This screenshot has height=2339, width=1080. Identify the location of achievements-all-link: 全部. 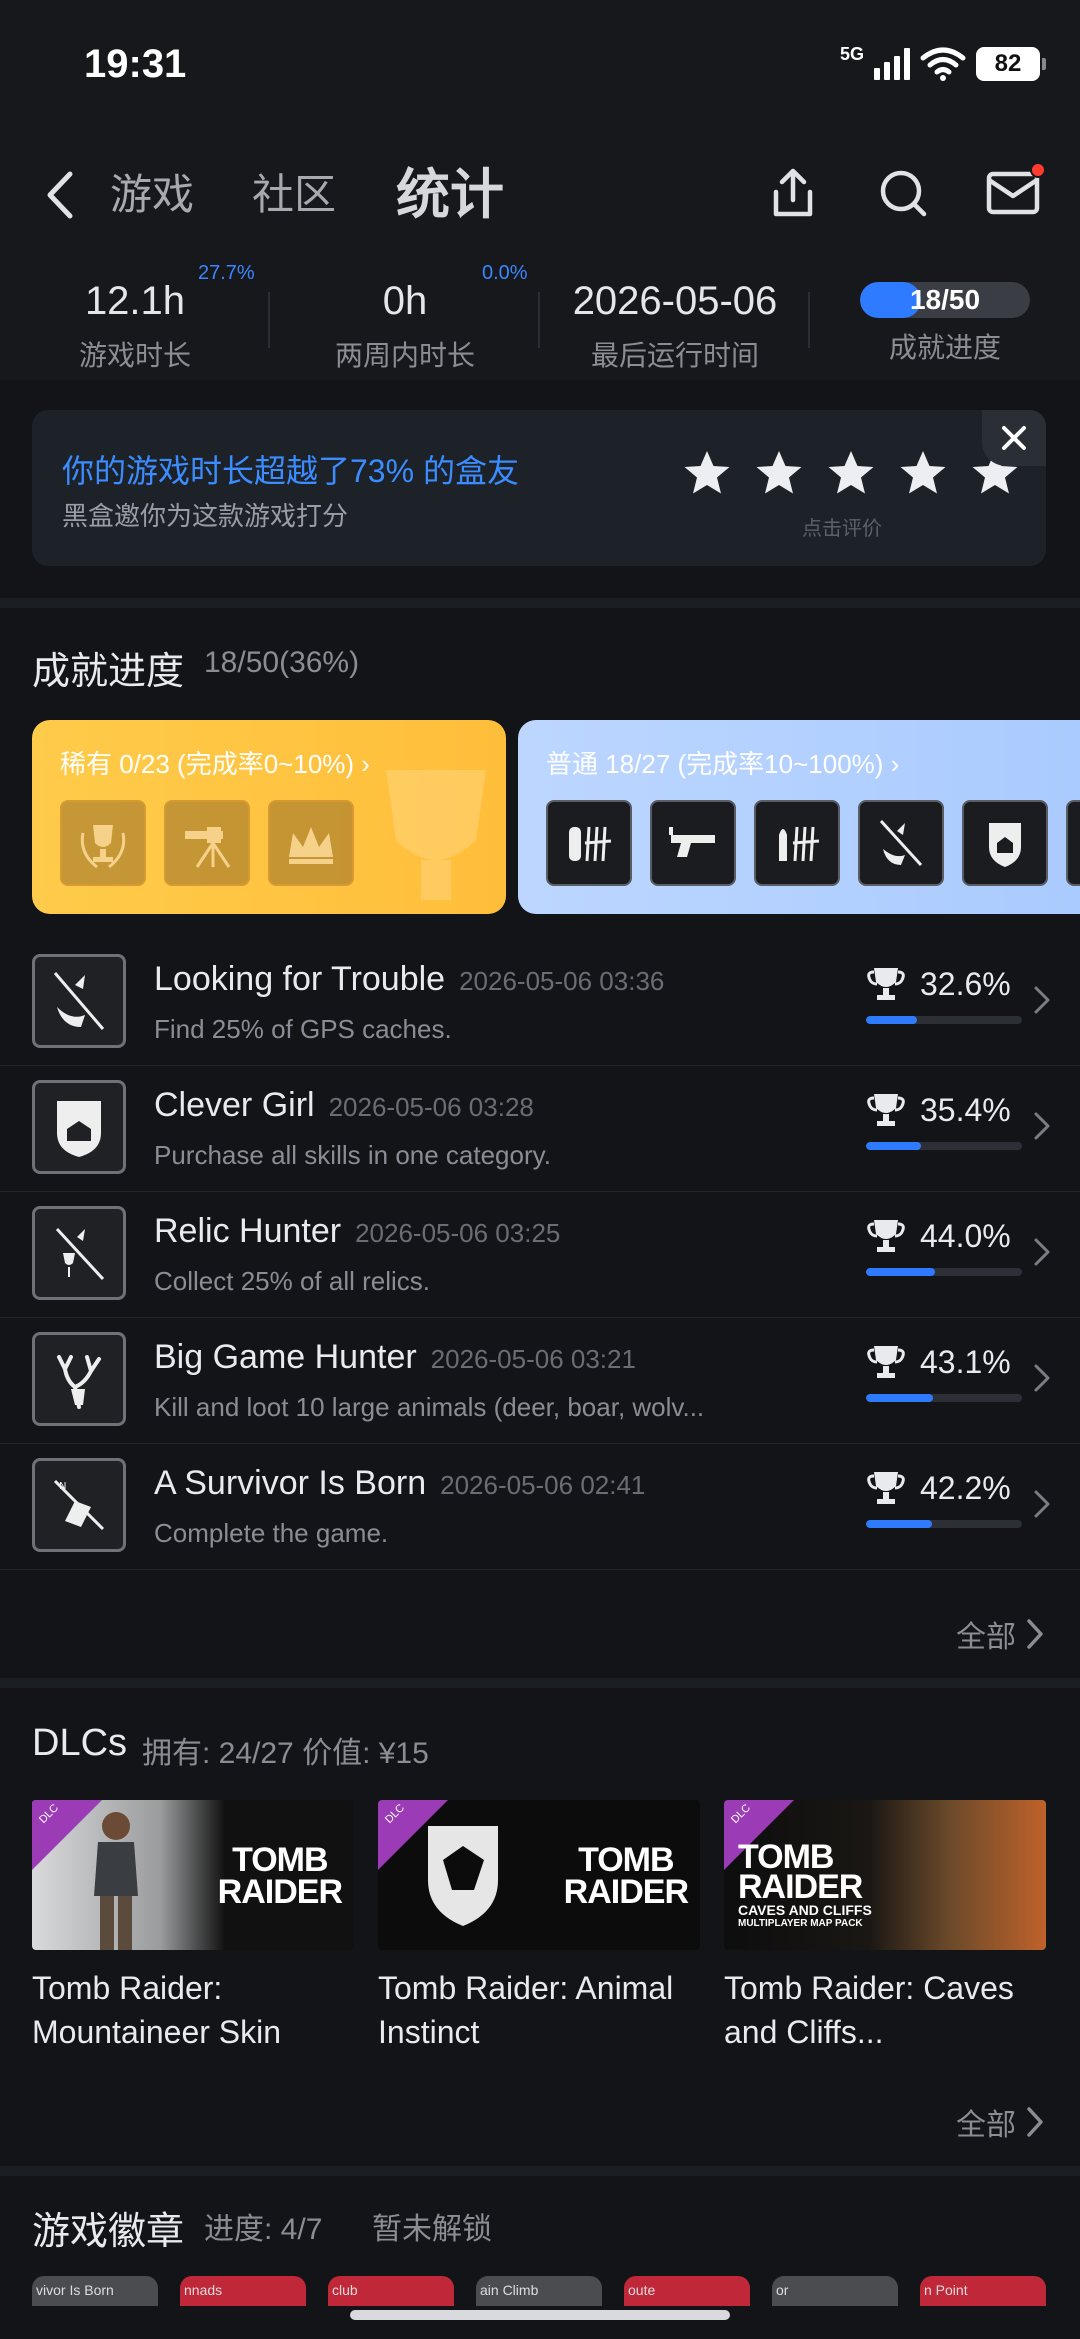
(1000, 1634).